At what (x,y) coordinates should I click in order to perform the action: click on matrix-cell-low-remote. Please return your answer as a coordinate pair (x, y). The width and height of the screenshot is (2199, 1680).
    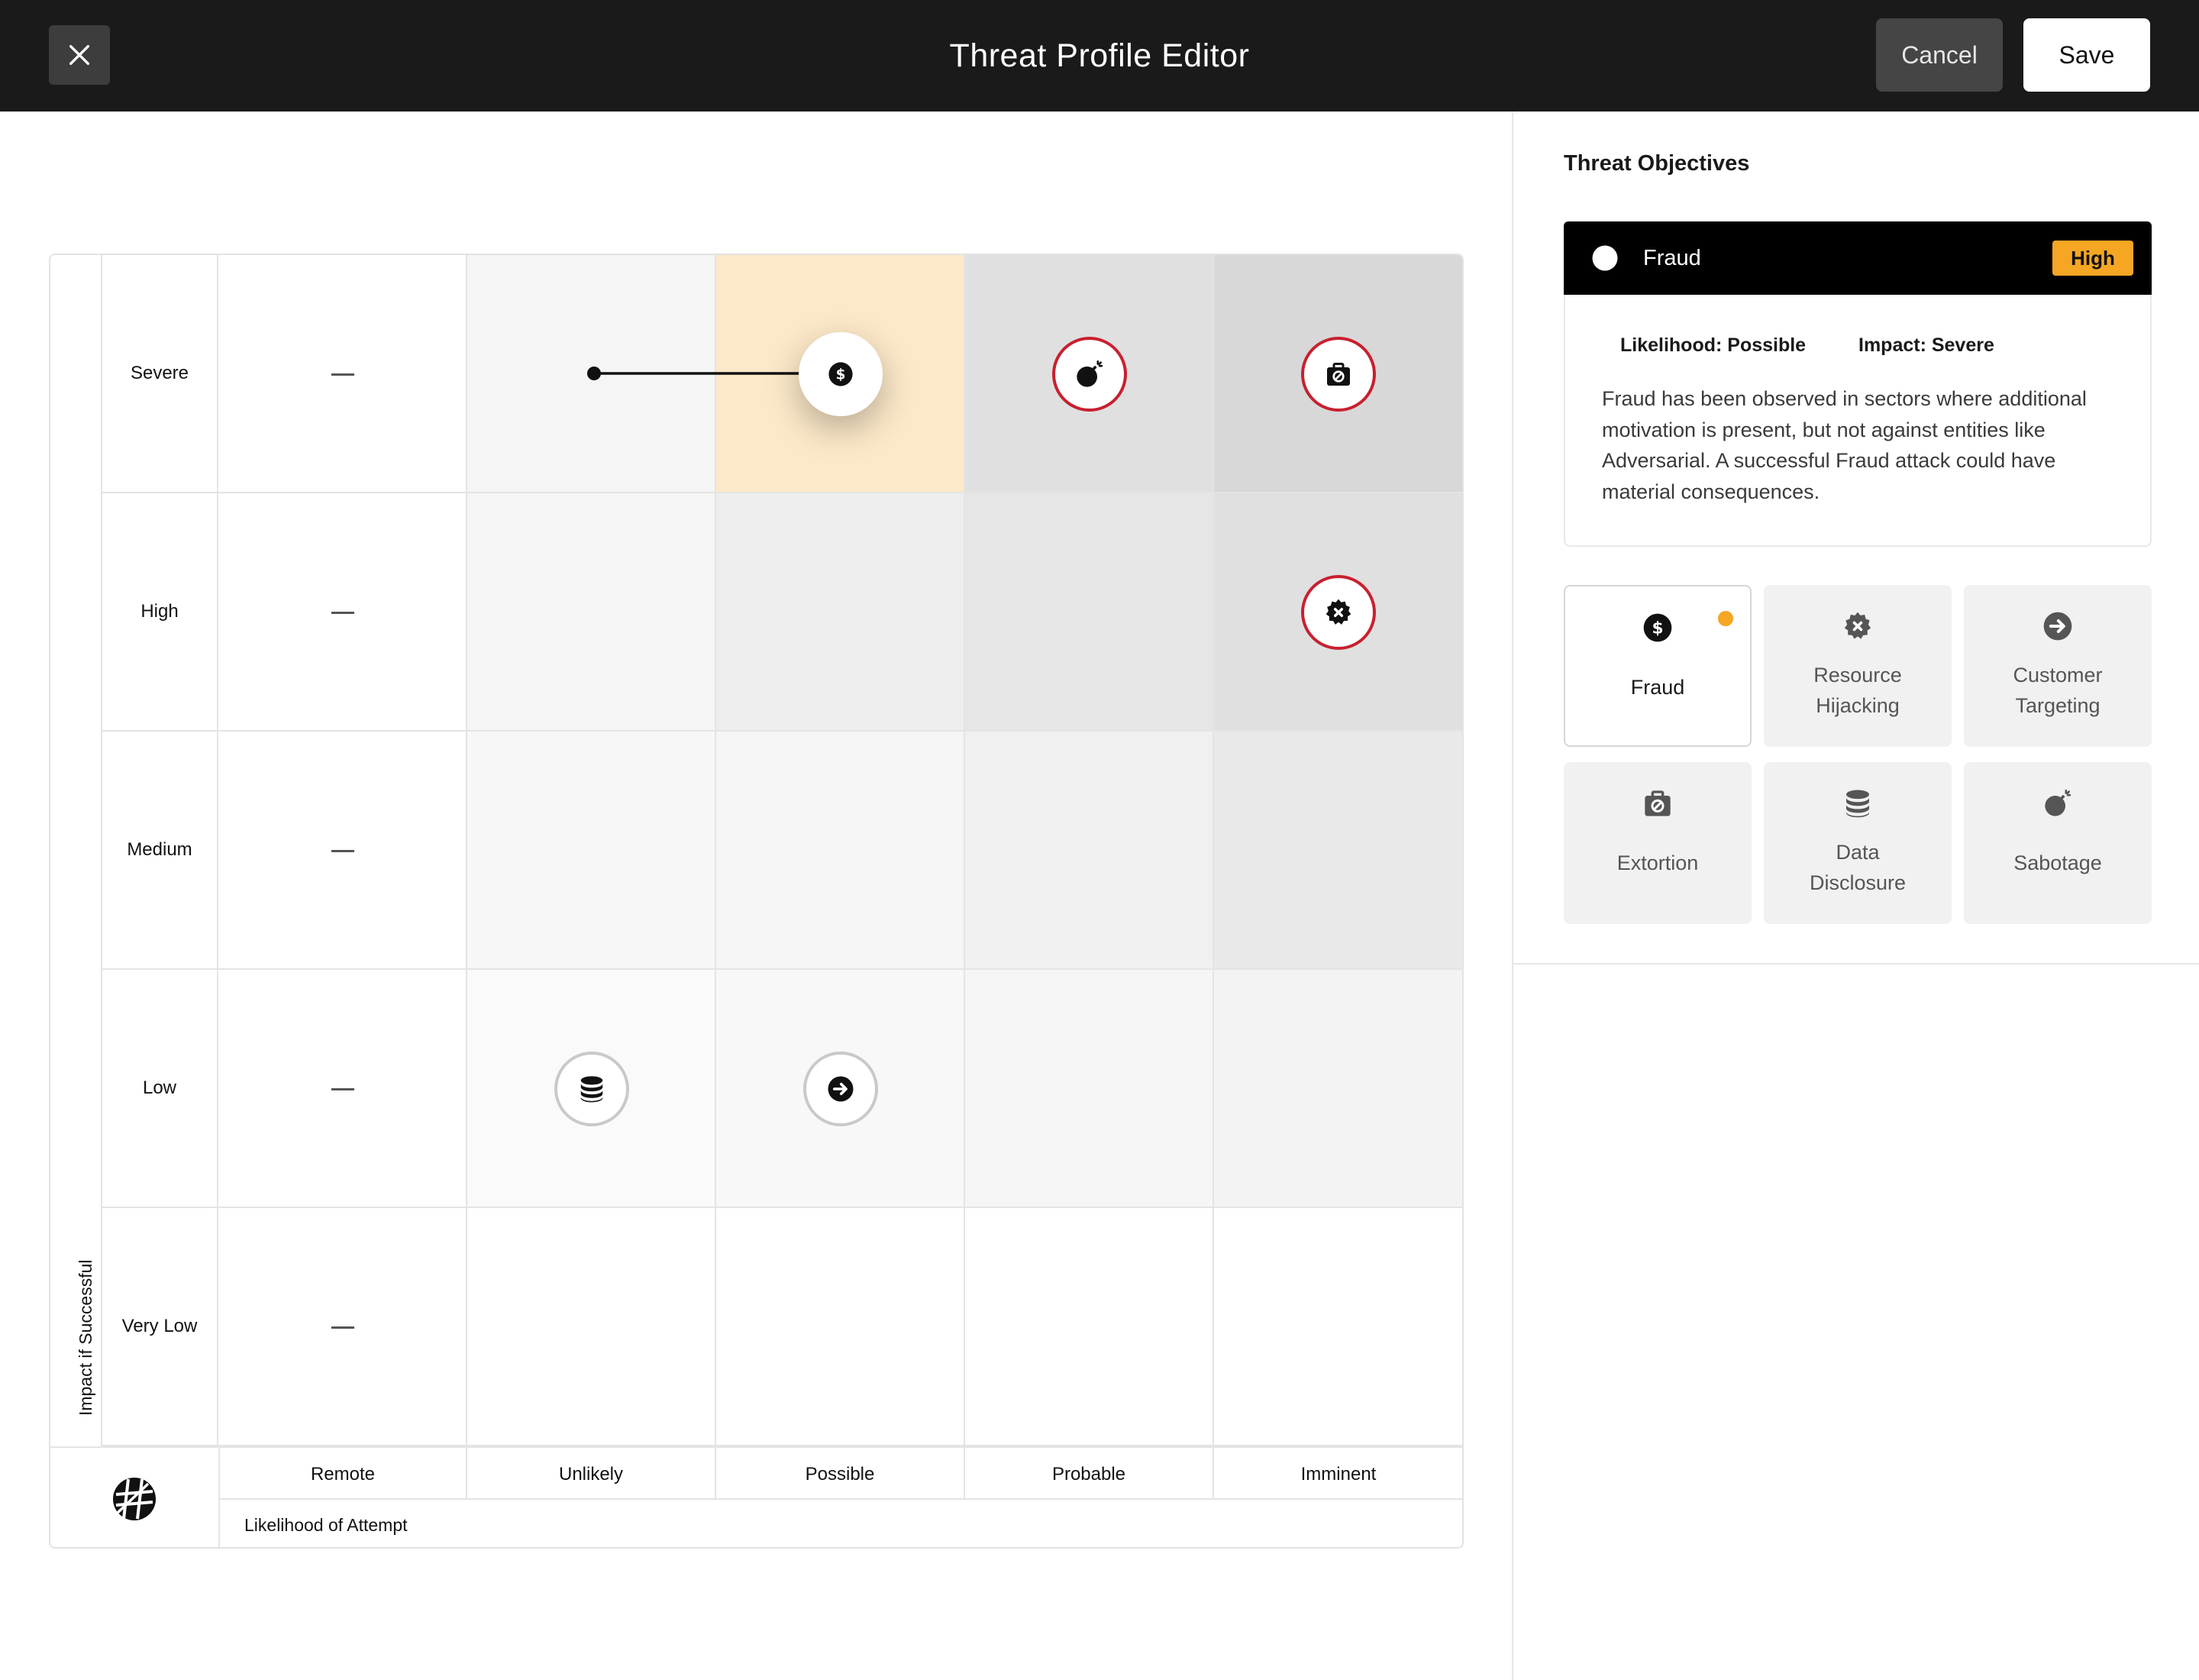
    Looking at the image, I should click on (342, 1089).